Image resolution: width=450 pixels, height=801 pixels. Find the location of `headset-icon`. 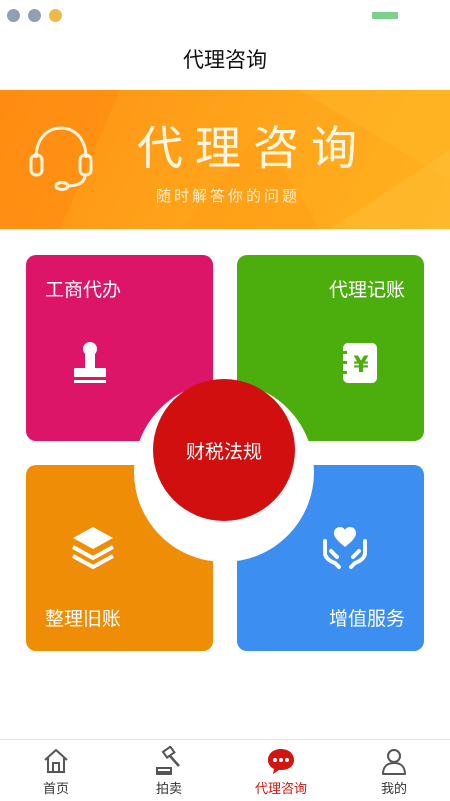

headset-icon is located at coordinates (61, 158).